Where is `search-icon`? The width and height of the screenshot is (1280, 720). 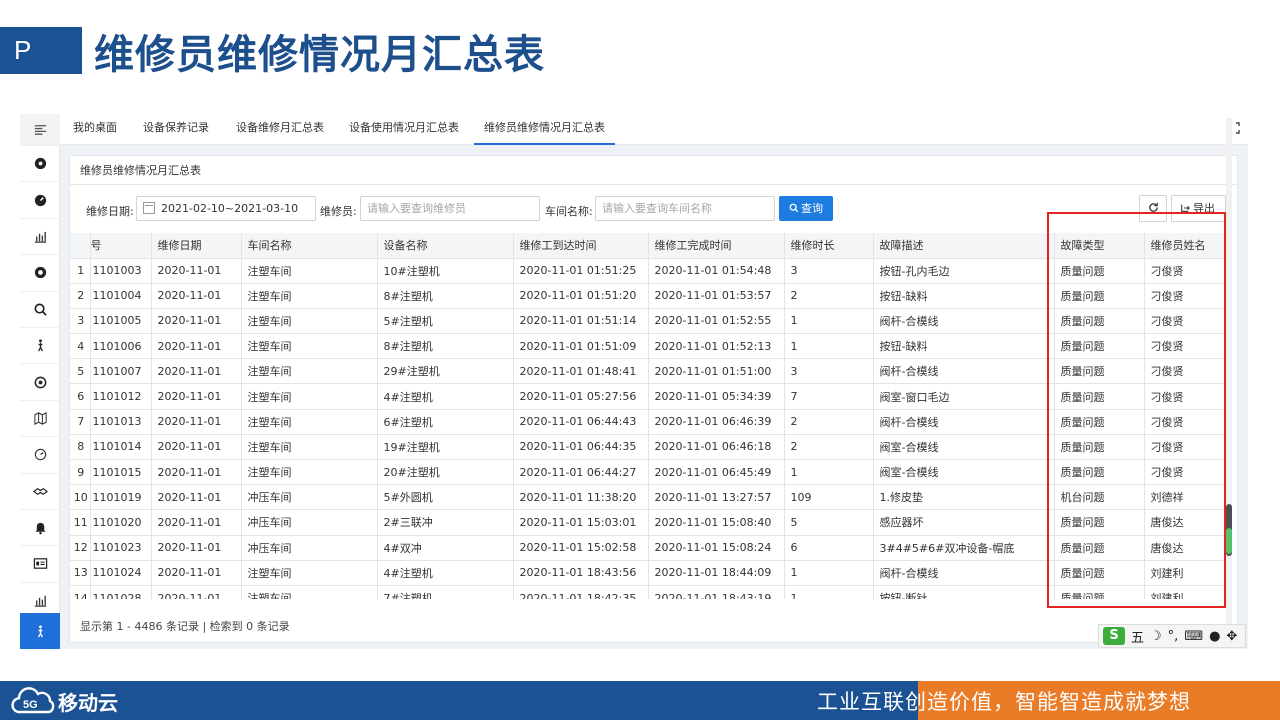
search-icon is located at coordinates (40, 310).